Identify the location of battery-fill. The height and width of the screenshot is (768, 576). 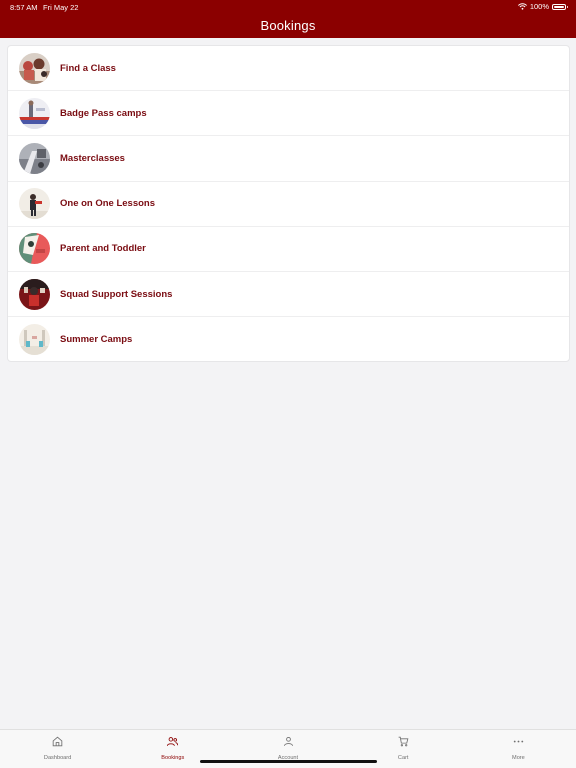
(559, 6).